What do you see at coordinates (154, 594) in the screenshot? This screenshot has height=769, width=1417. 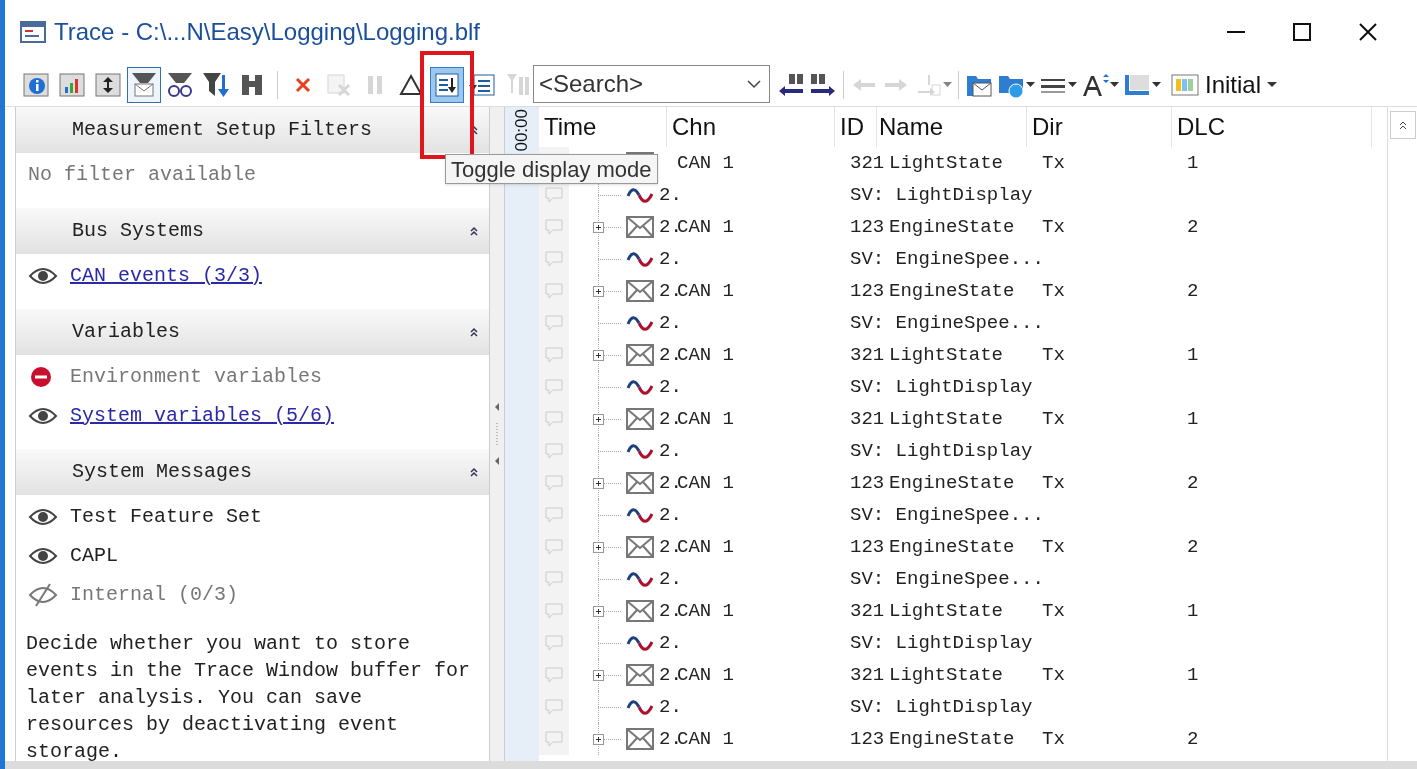 I see `filter-label: Internal (0/3)` at bounding box center [154, 594].